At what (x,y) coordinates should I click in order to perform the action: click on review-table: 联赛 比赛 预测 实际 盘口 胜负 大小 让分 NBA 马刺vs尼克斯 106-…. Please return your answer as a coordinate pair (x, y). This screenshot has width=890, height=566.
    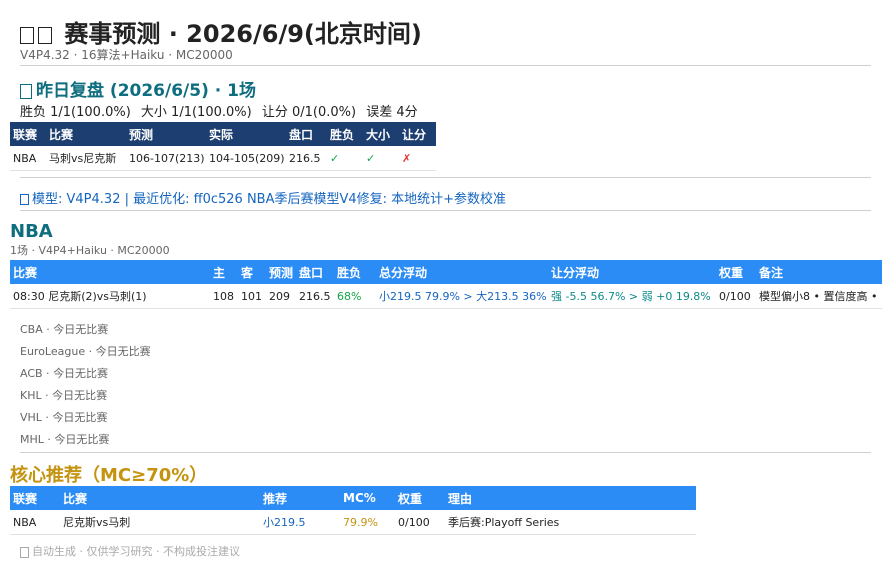
    Looking at the image, I should click on (223, 146).